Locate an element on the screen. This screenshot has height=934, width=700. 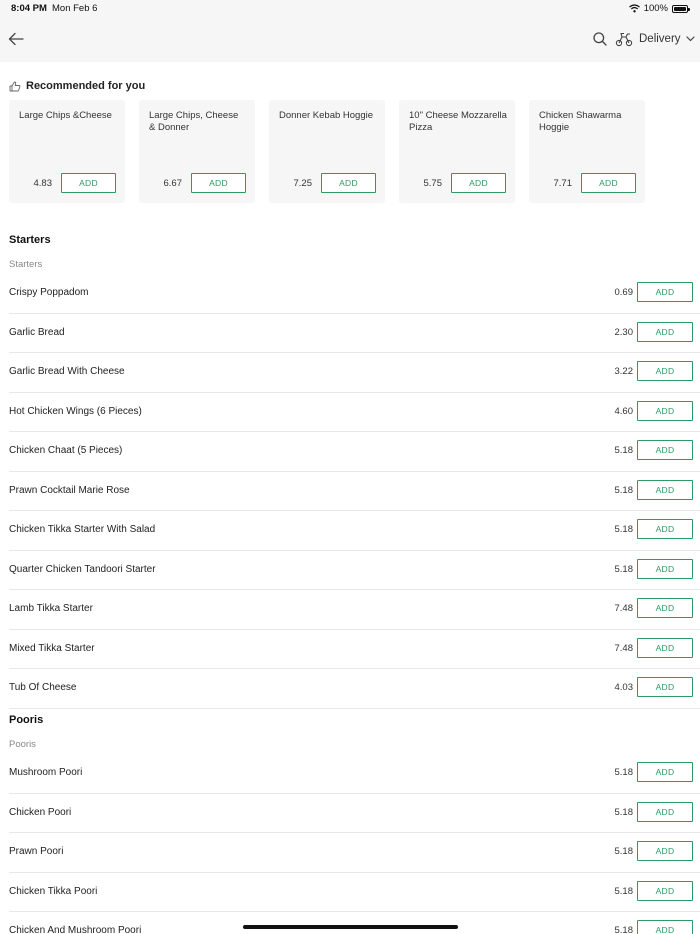
menu-item-row: Chicken And Mushroom Poori 5.18 ADD is located at coordinates (350, 923).